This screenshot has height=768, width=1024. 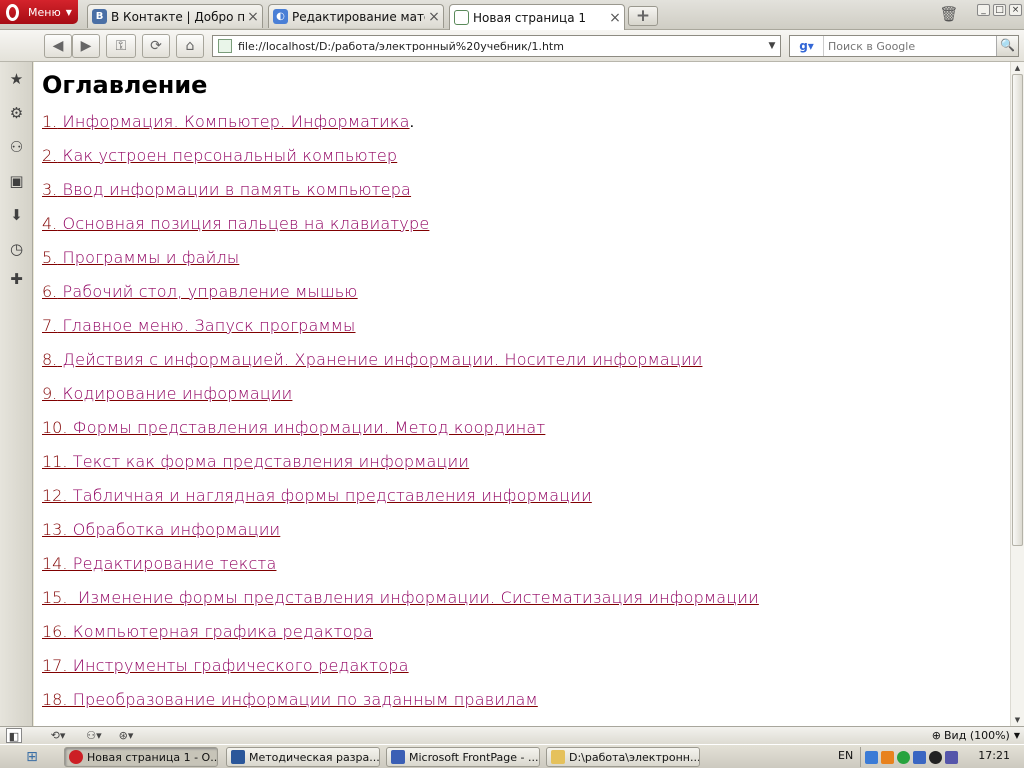 What do you see at coordinates (86, 46) in the screenshot?
I see `forward-button: ▶` at bounding box center [86, 46].